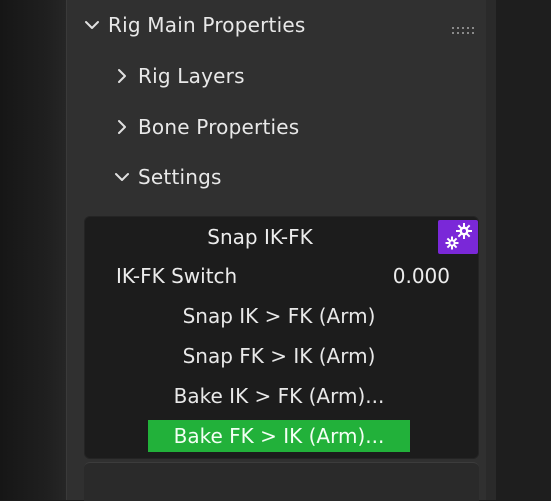 This screenshot has height=501, width=551. Describe the element at coordinates (260, 237) in the screenshot. I see `snap-ik-fk-title: Snap IK-FK` at that location.